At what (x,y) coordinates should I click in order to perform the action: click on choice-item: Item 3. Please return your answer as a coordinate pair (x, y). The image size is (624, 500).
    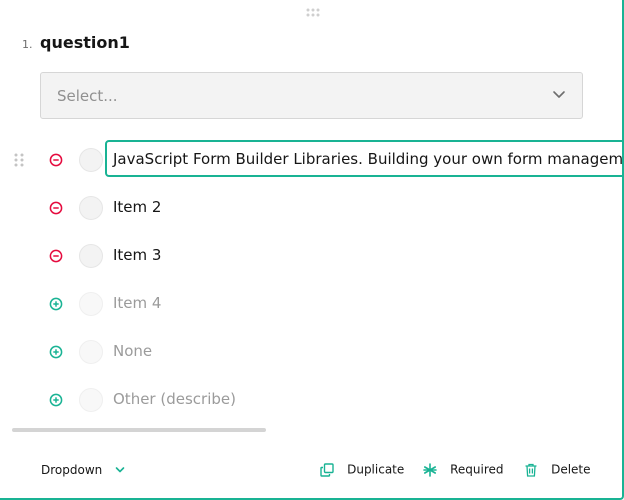
    Looking at the image, I should click on (311, 256).